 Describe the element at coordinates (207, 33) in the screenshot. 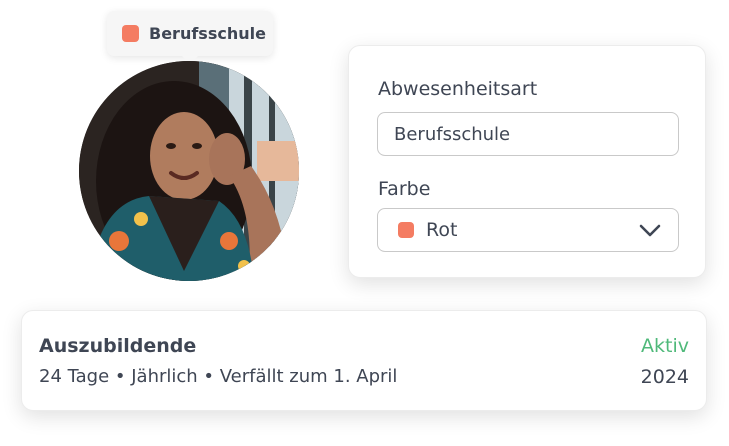

I see `tooltip-label: Berufsschule` at that location.